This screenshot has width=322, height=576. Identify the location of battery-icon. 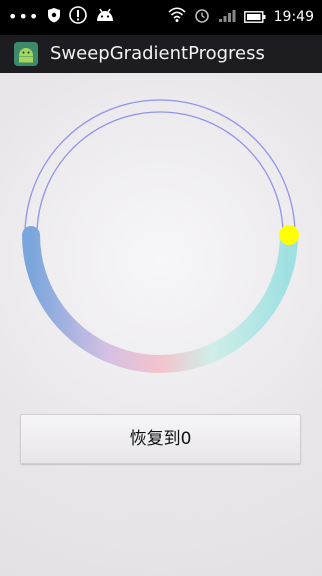
(254, 17).